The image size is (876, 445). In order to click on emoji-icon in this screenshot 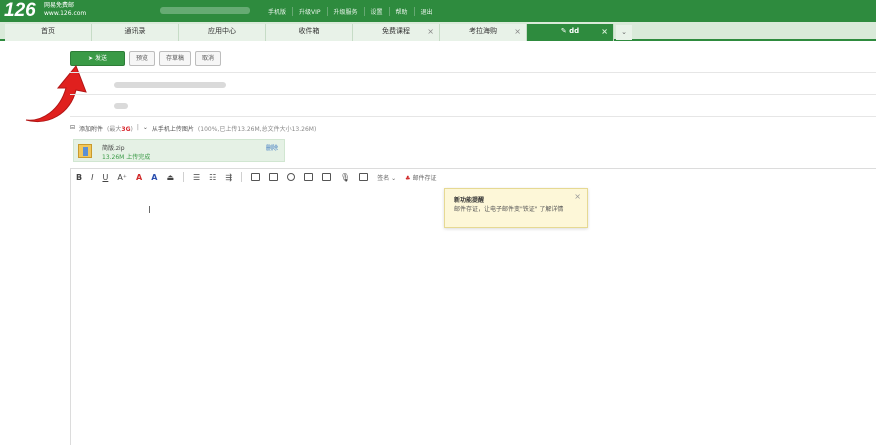, I will do `click(291, 177)`.